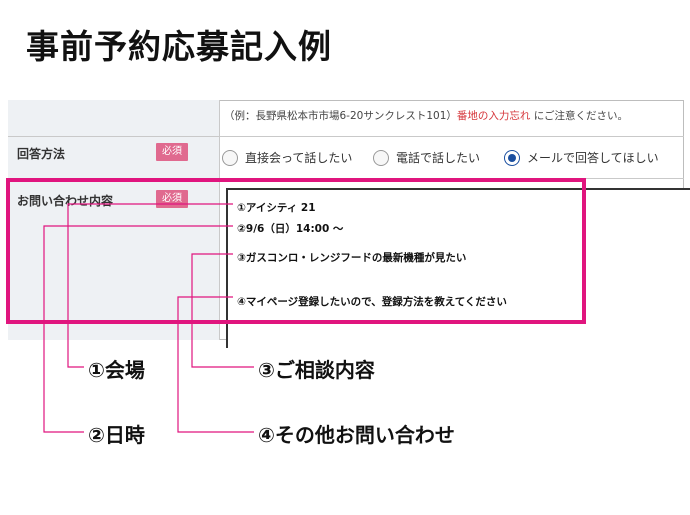 This screenshot has height=515, width=690. Describe the element at coordinates (316, 370) in the screenshot. I see `callout-consultation: ③ご相談内容` at that location.